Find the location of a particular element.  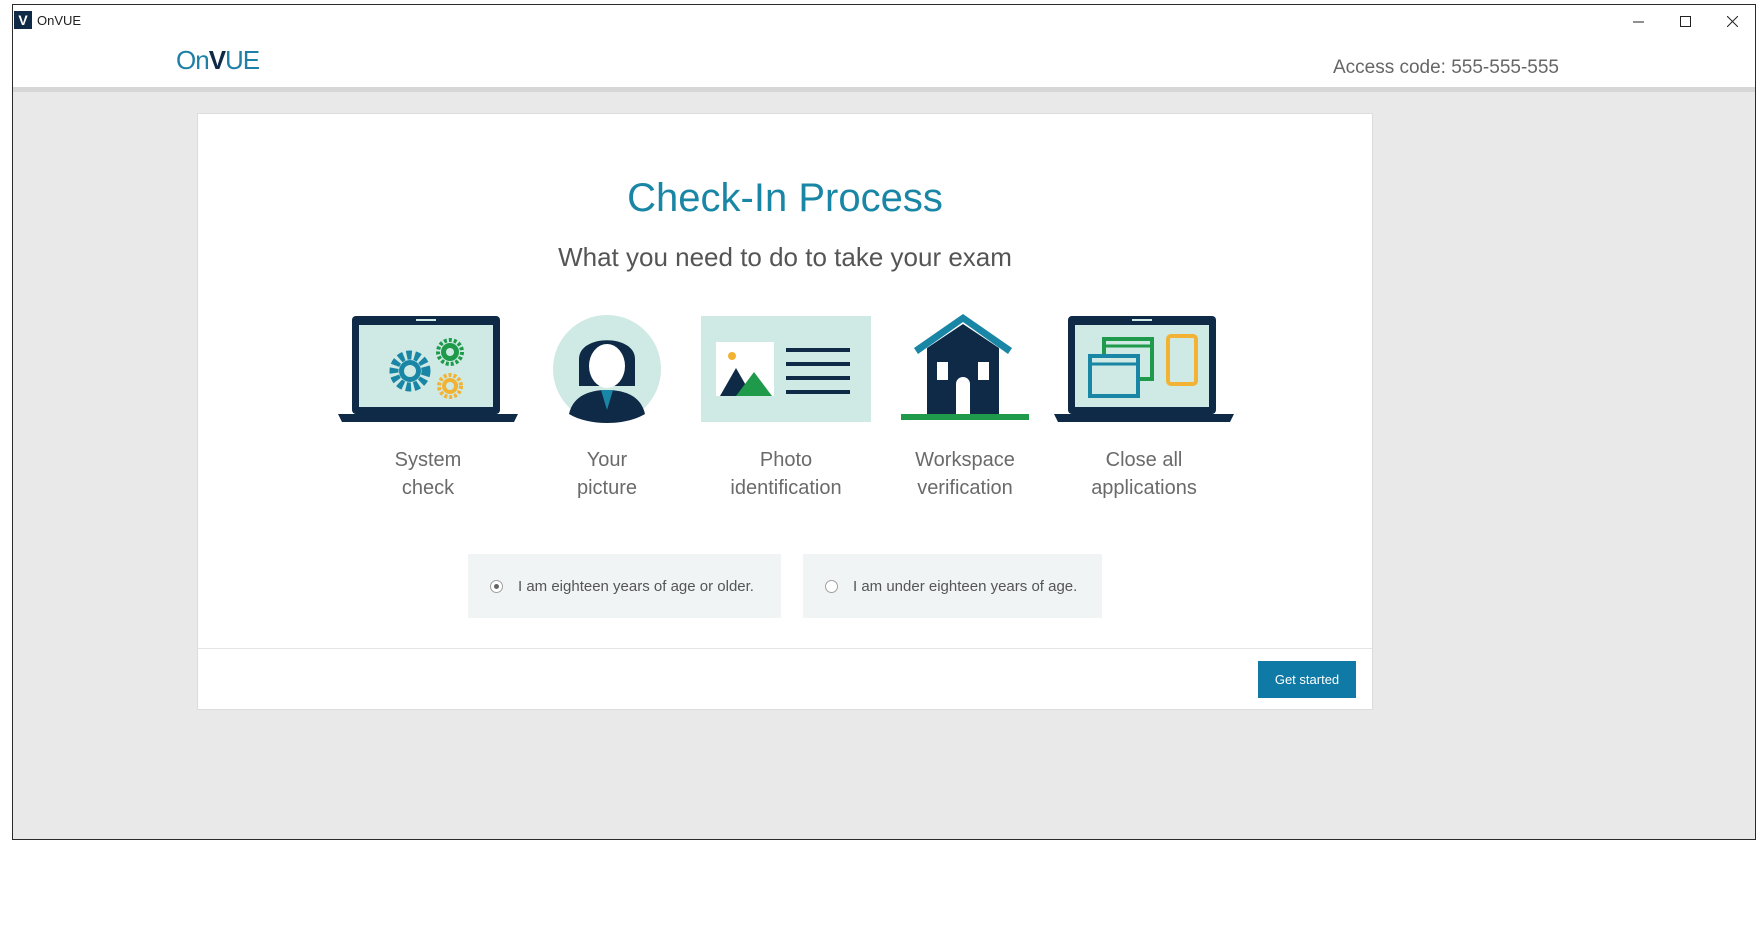

step-label: Workspace verification is located at coordinates (965, 474).